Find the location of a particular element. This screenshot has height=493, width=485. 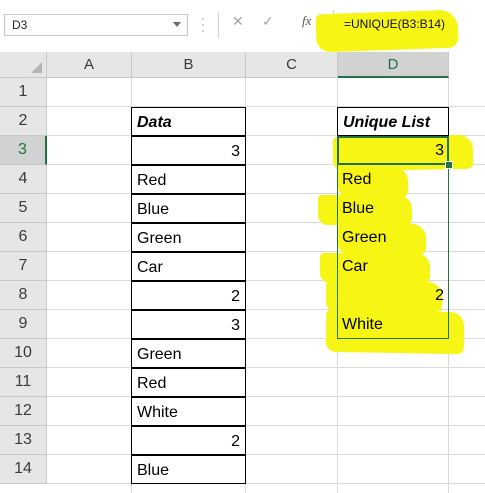

formula-bar-divider is located at coordinates (218, 25).